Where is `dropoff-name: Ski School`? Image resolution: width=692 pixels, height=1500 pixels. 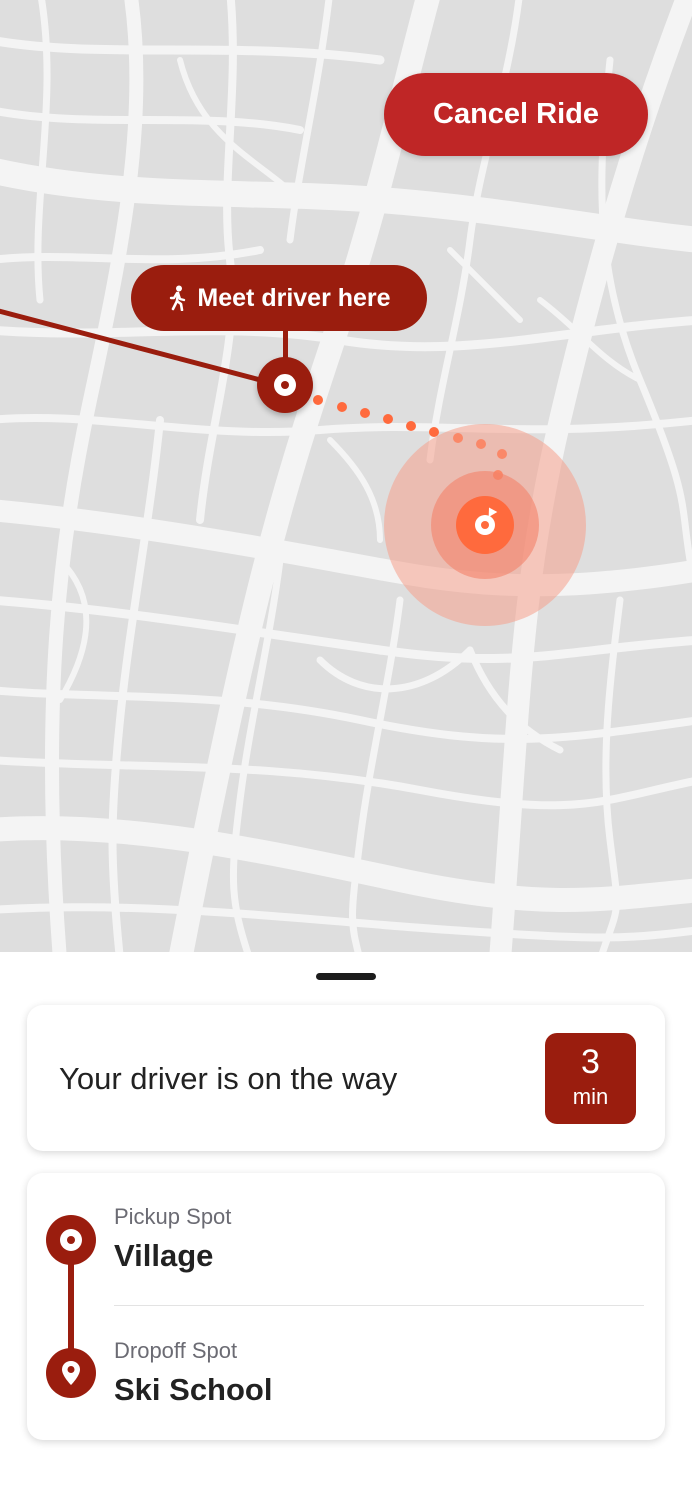
dropoff-name: Ski School is located at coordinates (193, 1390).